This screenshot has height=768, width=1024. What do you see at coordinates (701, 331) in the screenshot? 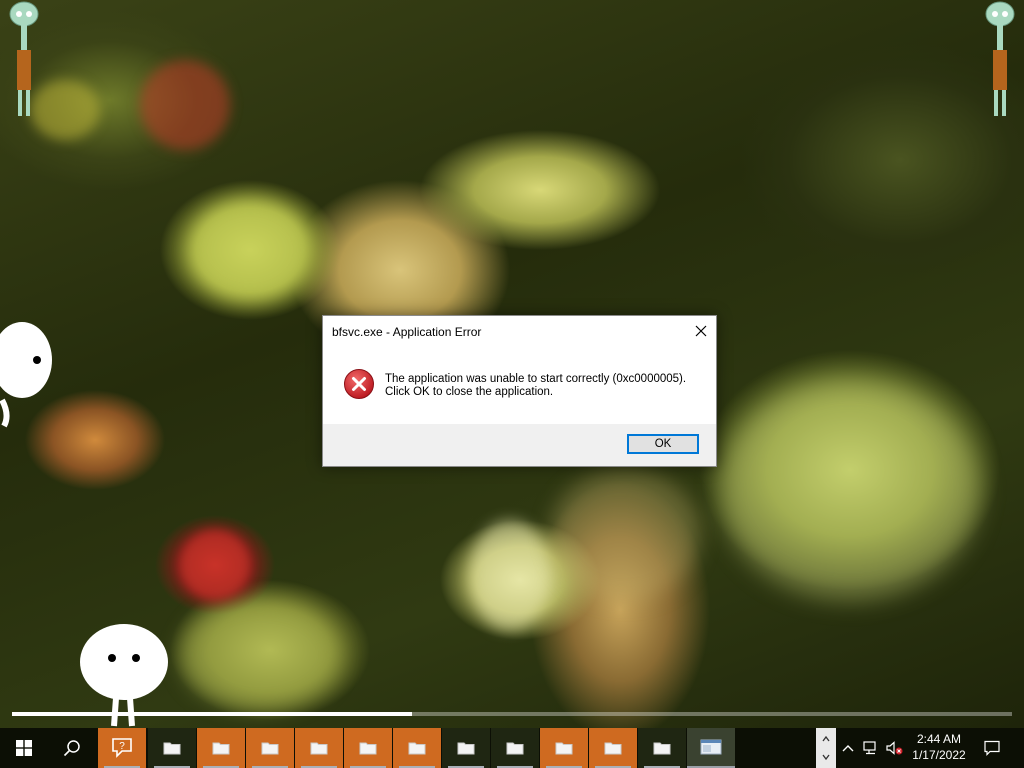
I see `close-icon` at bounding box center [701, 331].